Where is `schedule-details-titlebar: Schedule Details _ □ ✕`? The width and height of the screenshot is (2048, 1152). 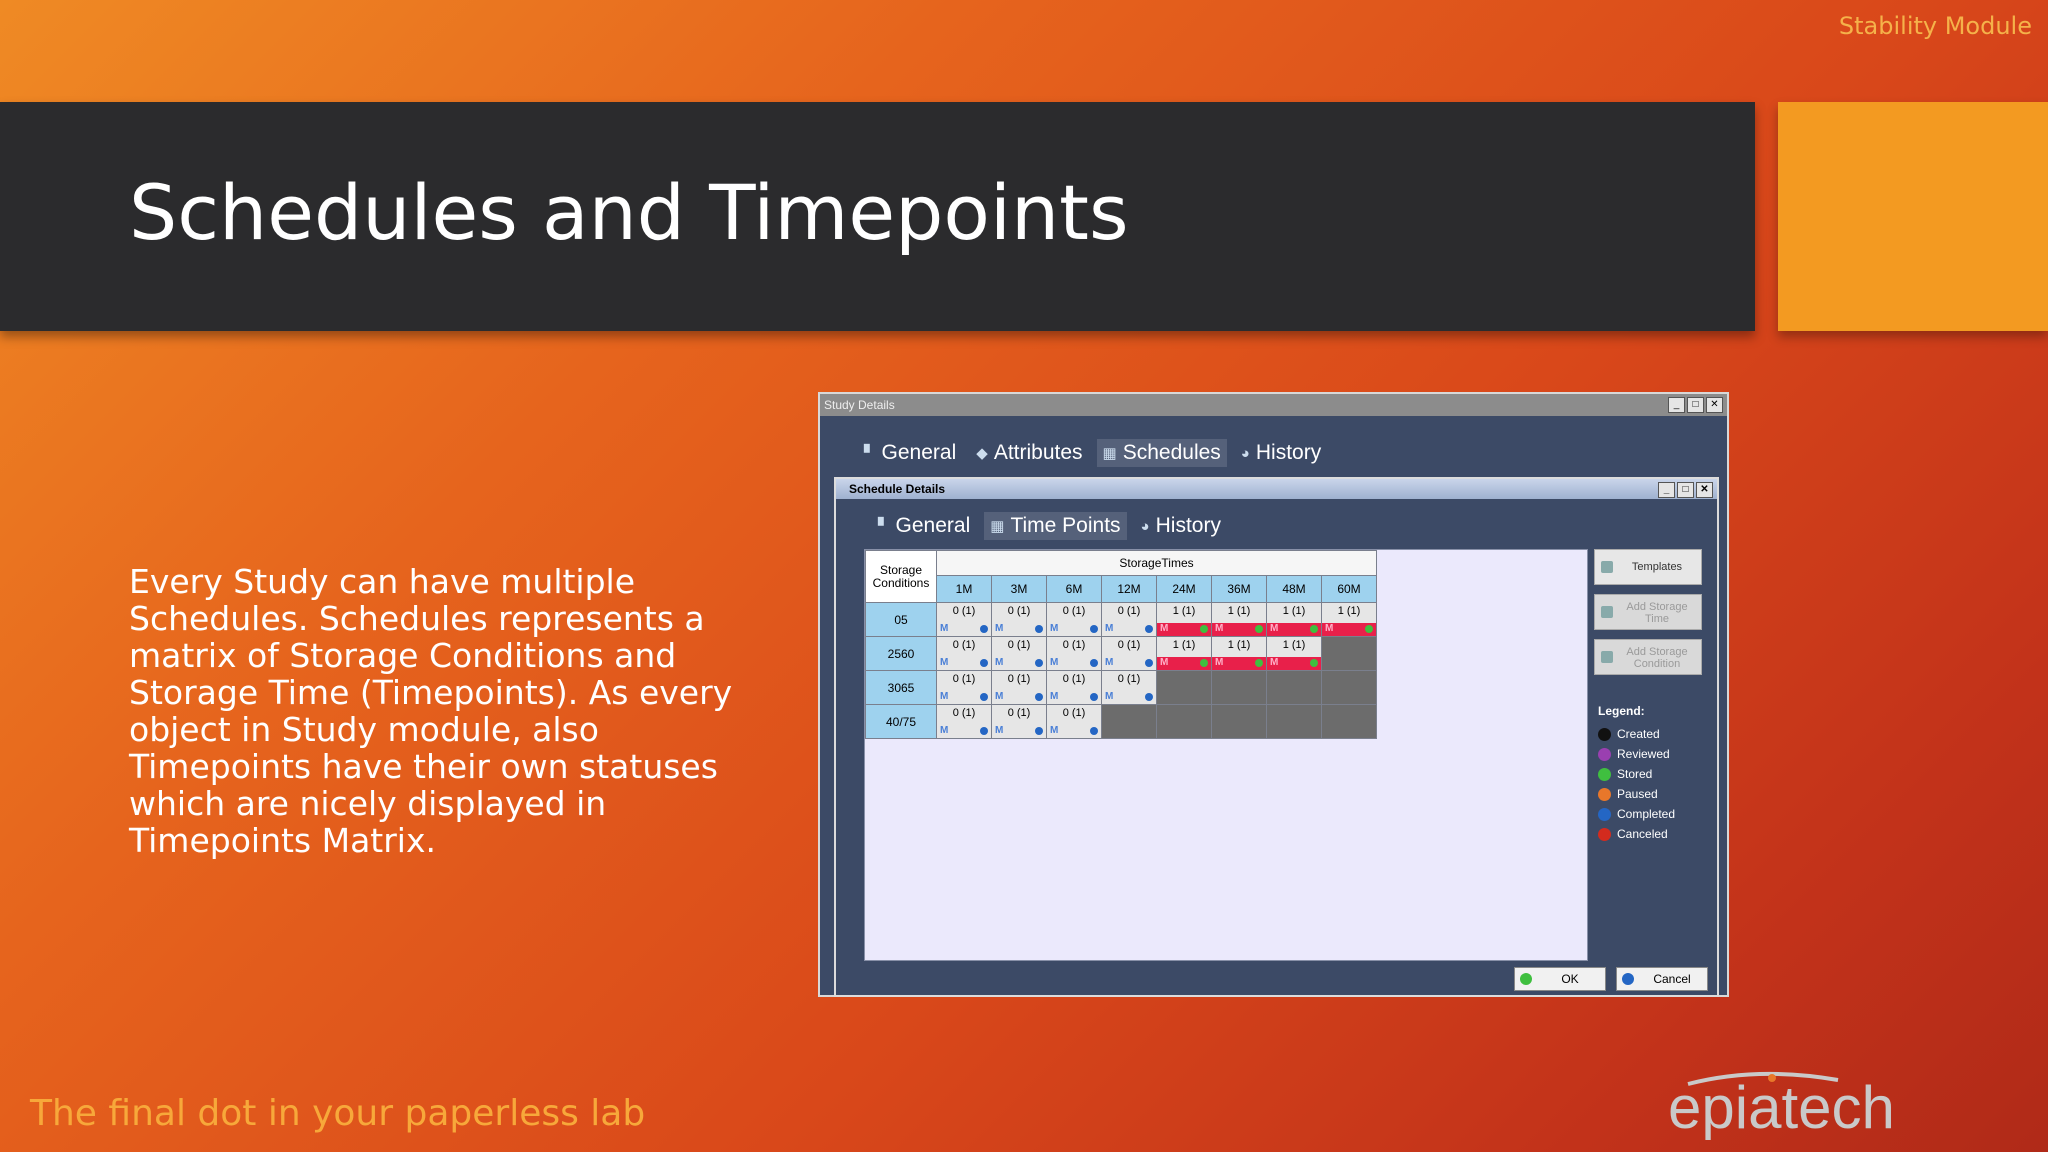 schedule-details-titlebar: Schedule Details _ □ ✕ is located at coordinates (1276, 489).